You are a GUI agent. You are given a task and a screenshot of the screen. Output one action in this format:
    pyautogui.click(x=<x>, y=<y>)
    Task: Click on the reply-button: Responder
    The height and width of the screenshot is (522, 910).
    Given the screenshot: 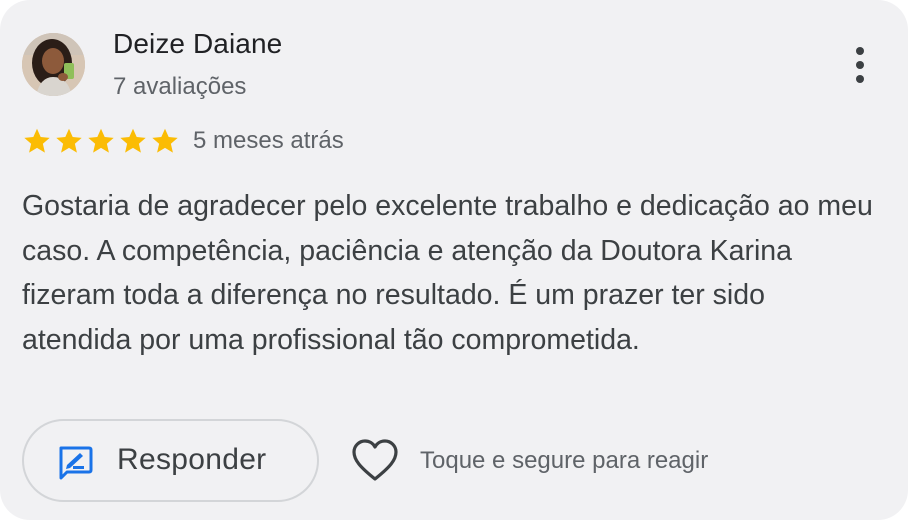 What is the action you would take?
    pyautogui.click(x=170, y=460)
    